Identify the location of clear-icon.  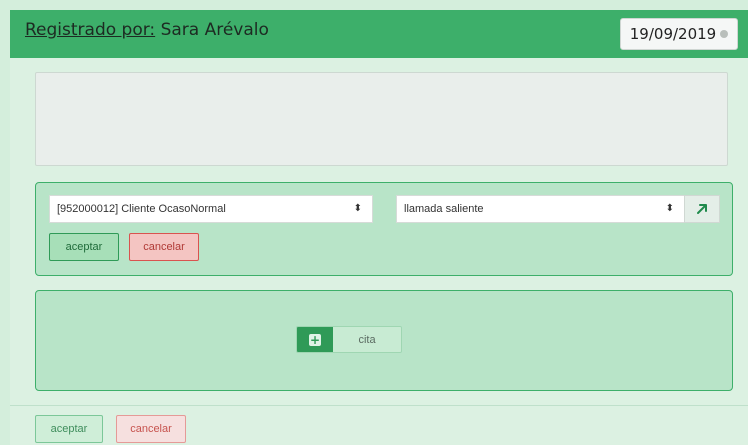
(724, 34).